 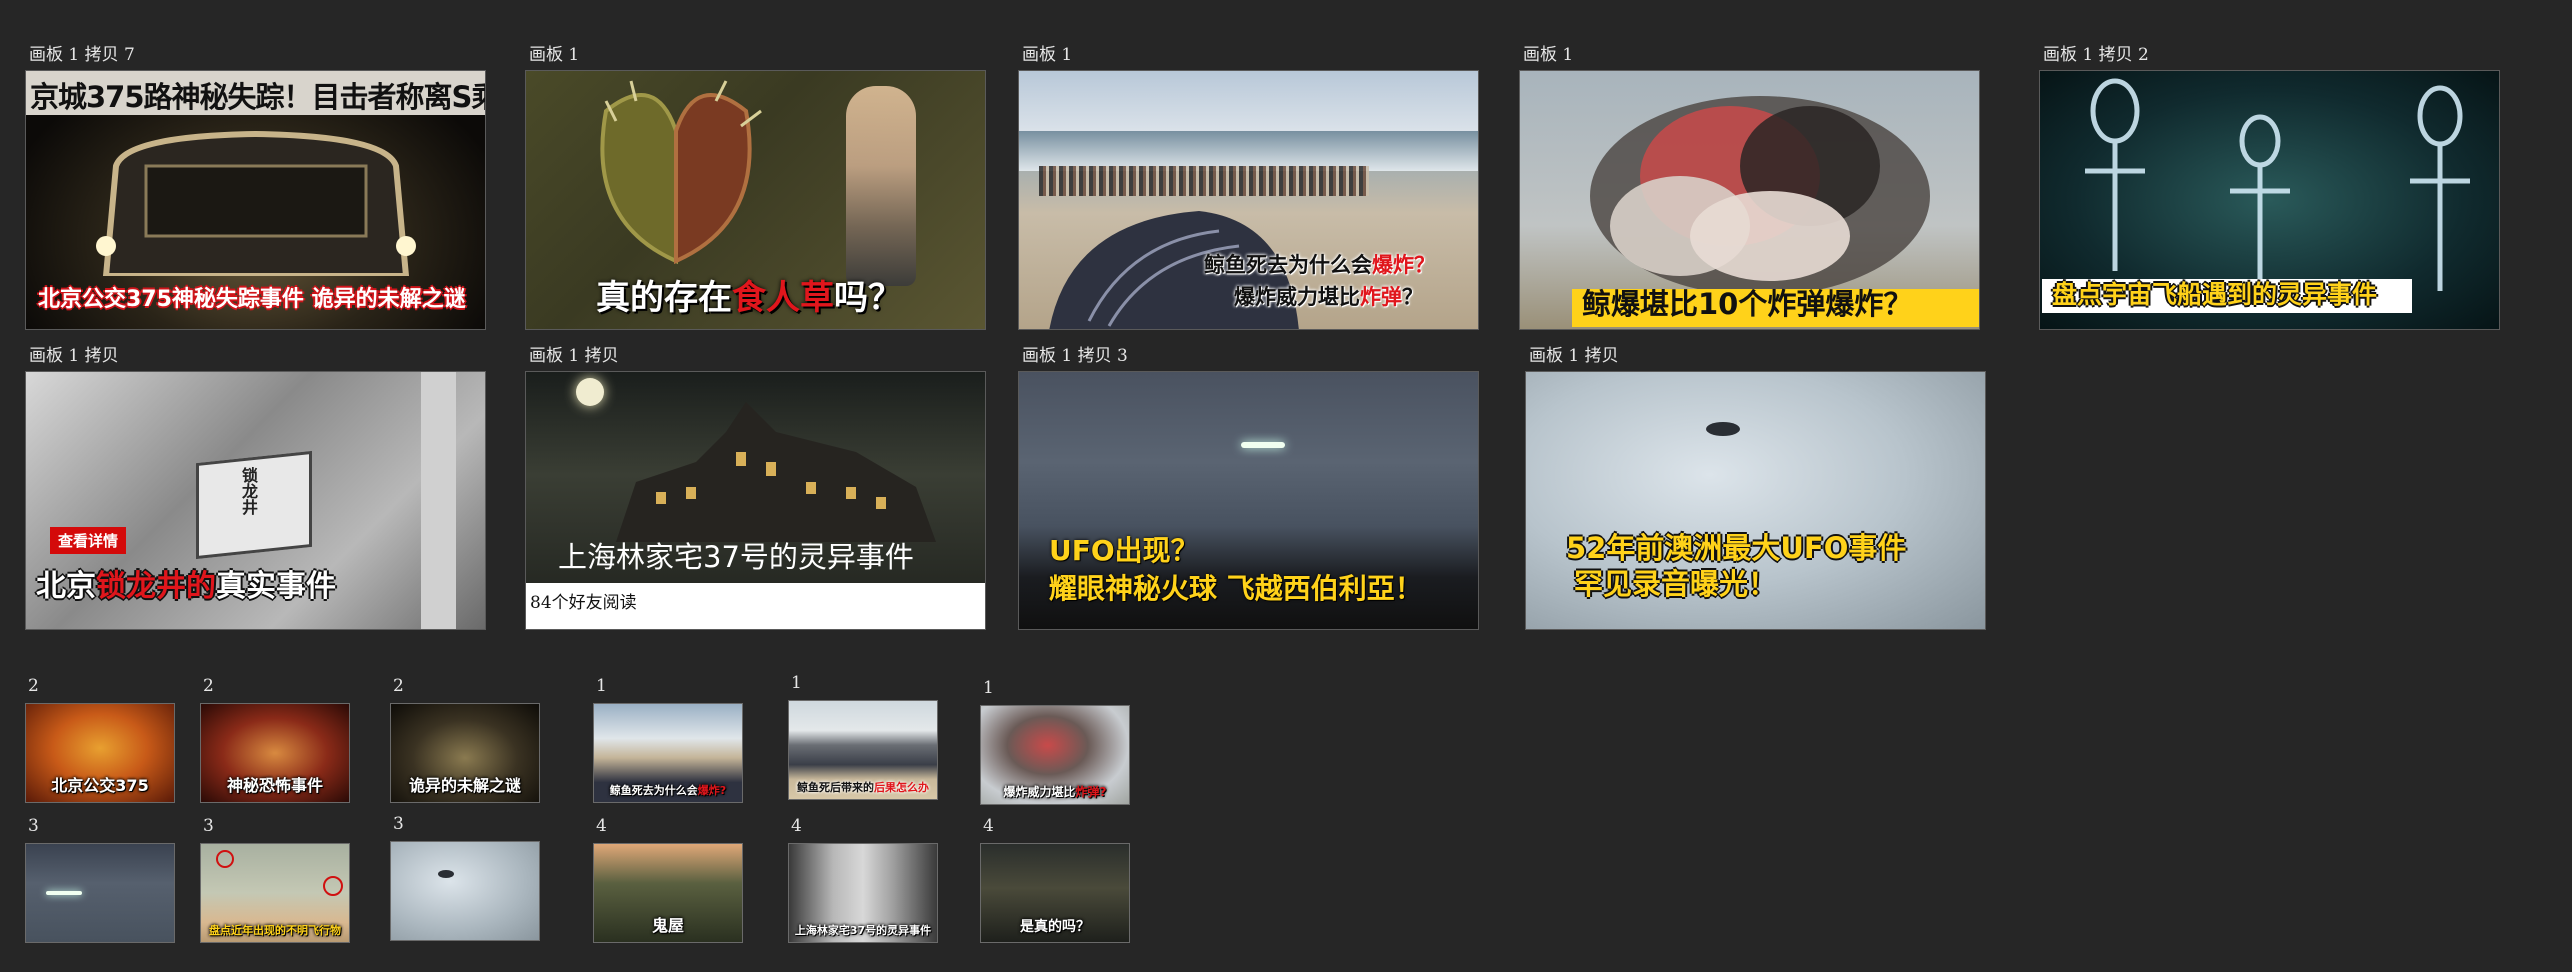 I want to click on artboard-caption: 北京公交375神秘失踪事件 诡异的未解之谜, so click(x=252, y=299).